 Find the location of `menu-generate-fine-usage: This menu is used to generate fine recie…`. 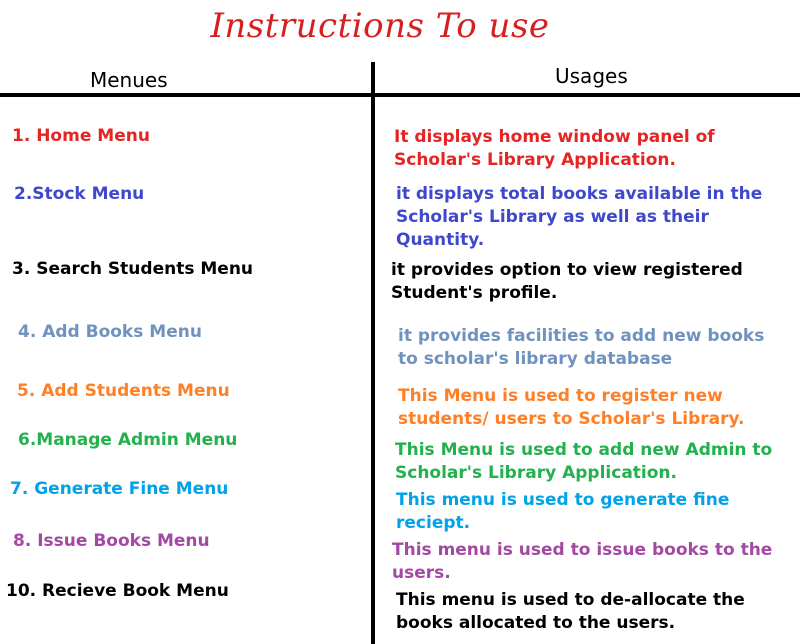

menu-generate-fine-usage: This menu is used to generate fine recie… is located at coordinates (563, 511).